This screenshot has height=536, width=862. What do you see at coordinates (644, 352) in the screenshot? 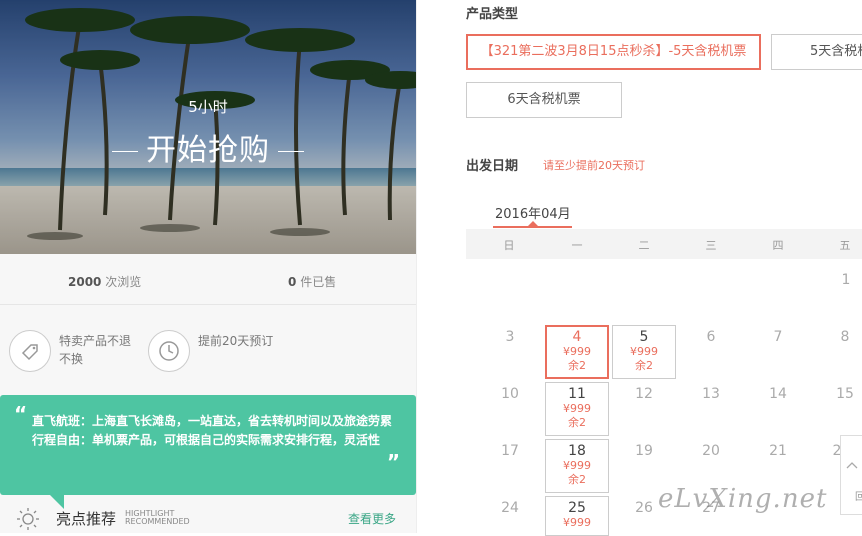
I see `calendar-day-available: 5 ¥999 余2` at bounding box center [644, 352].